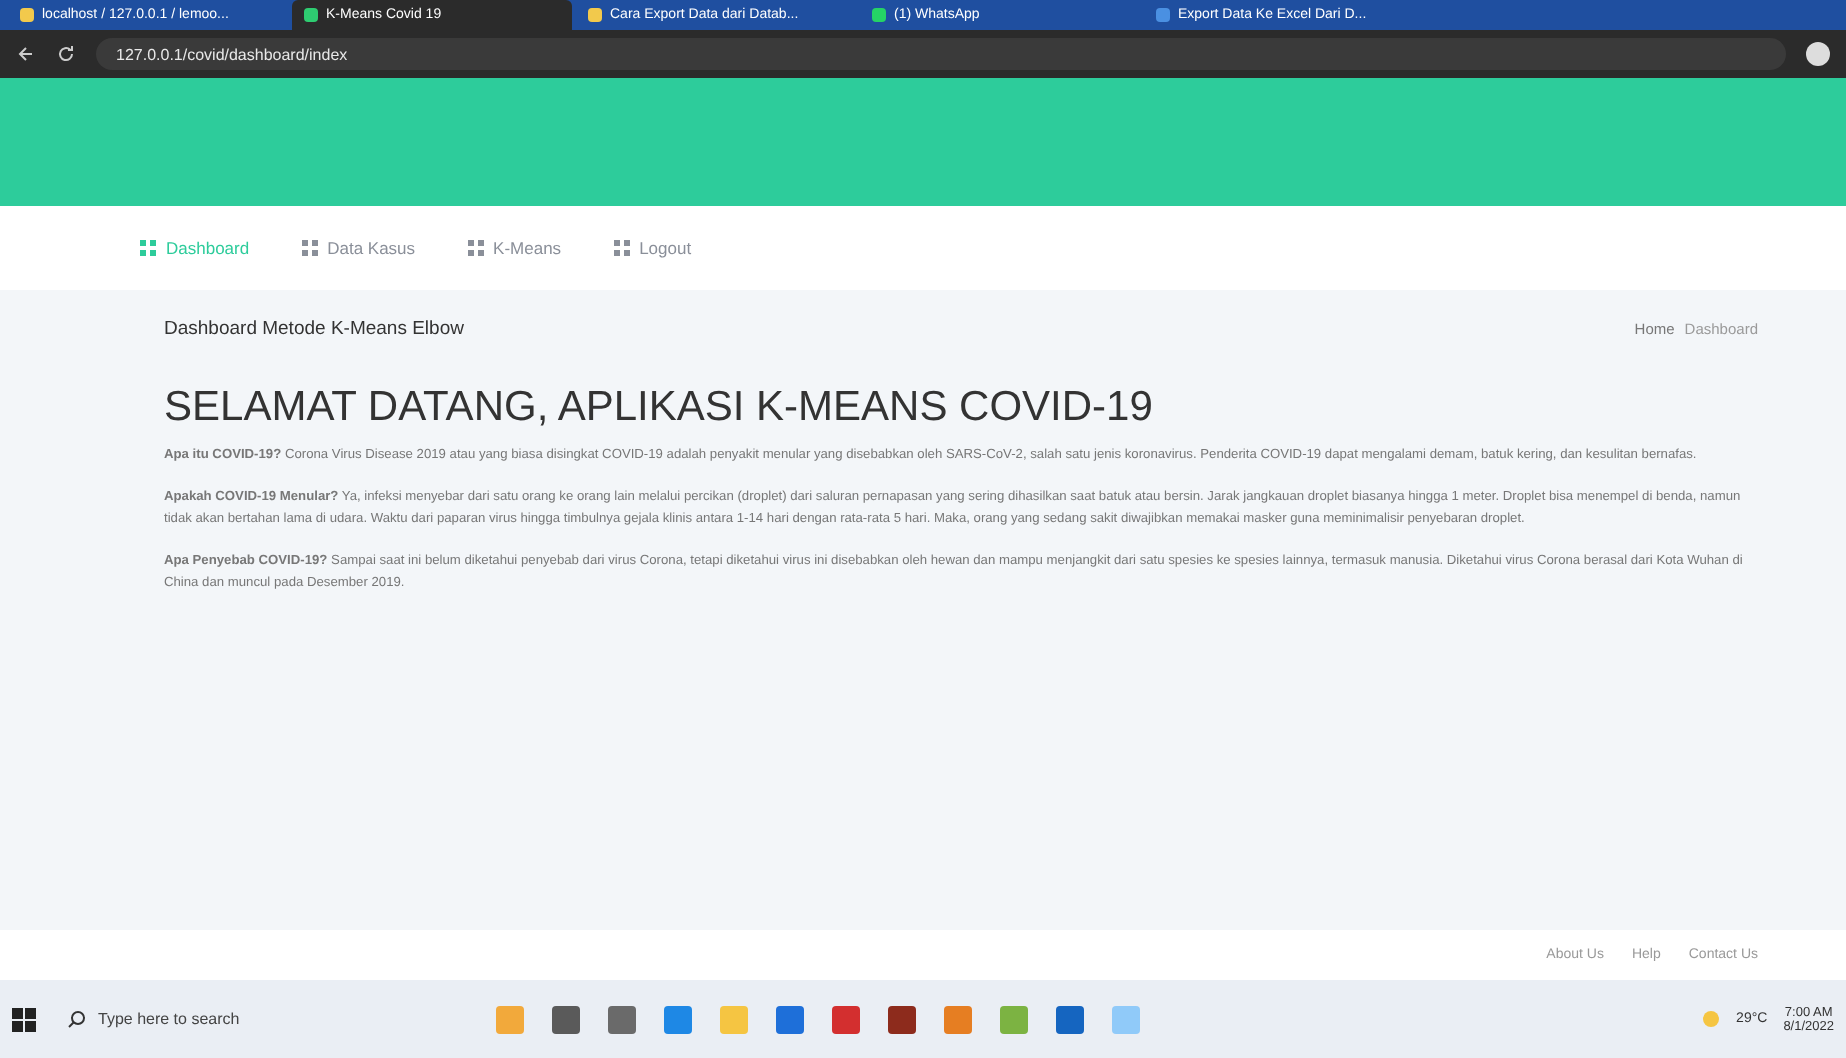 This screenshot has width=1846, height=1058. I want to click on nav-link: Logout, so click(652, 248).